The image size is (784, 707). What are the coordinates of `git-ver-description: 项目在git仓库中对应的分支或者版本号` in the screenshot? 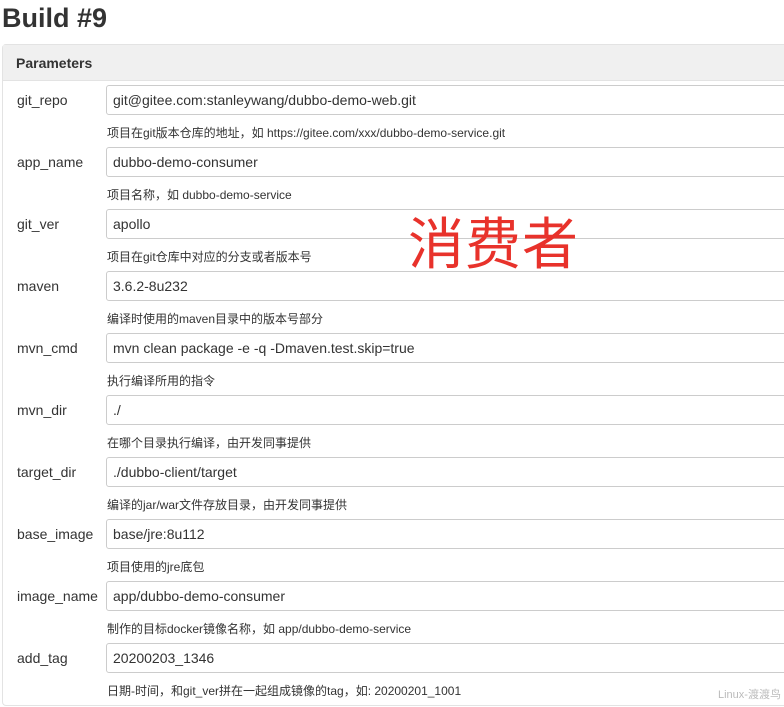 It's located at (209, 257).